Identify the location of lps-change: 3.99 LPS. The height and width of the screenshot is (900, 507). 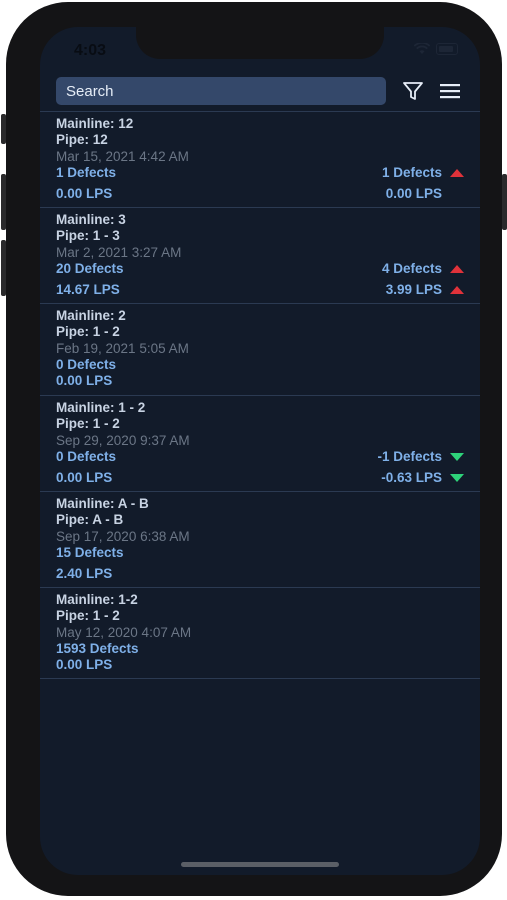
(425, 289).